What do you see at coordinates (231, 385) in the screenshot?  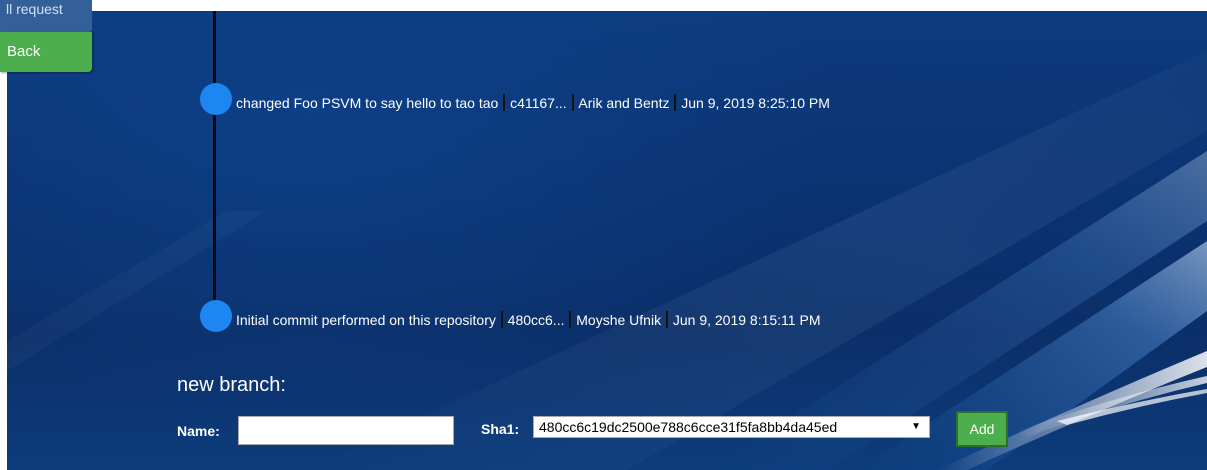 I see `new-branch-title: new branch:` at bounding box center [231, 385].